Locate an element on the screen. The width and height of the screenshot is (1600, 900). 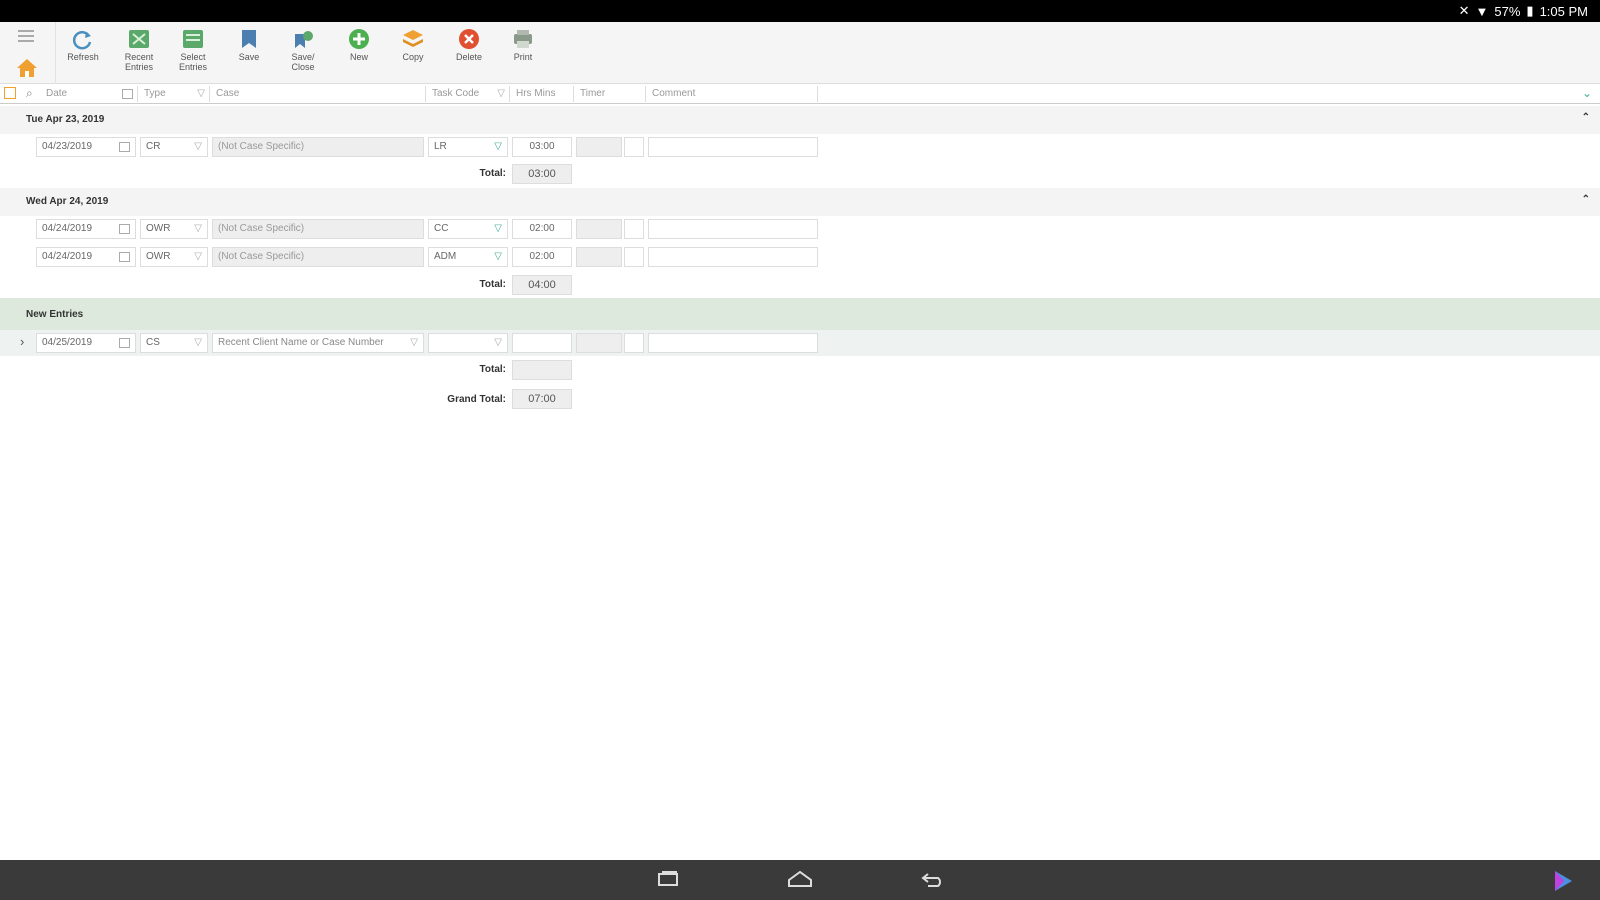
entry-date-field: 04/25/2019 is located at coordinates (86, 343).